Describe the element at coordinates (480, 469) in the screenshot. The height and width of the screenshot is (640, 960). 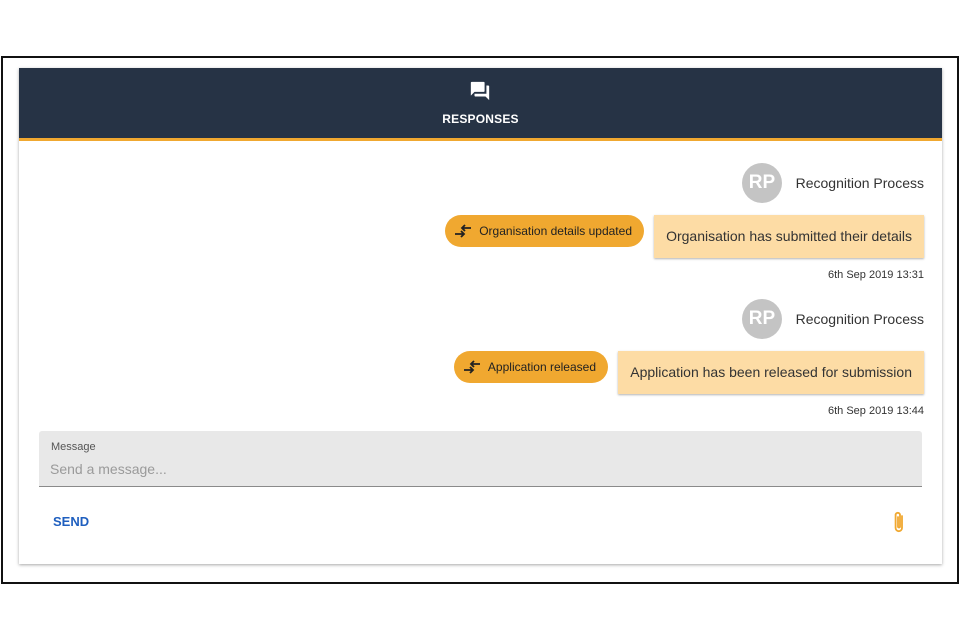
I see `message-input` at that location.